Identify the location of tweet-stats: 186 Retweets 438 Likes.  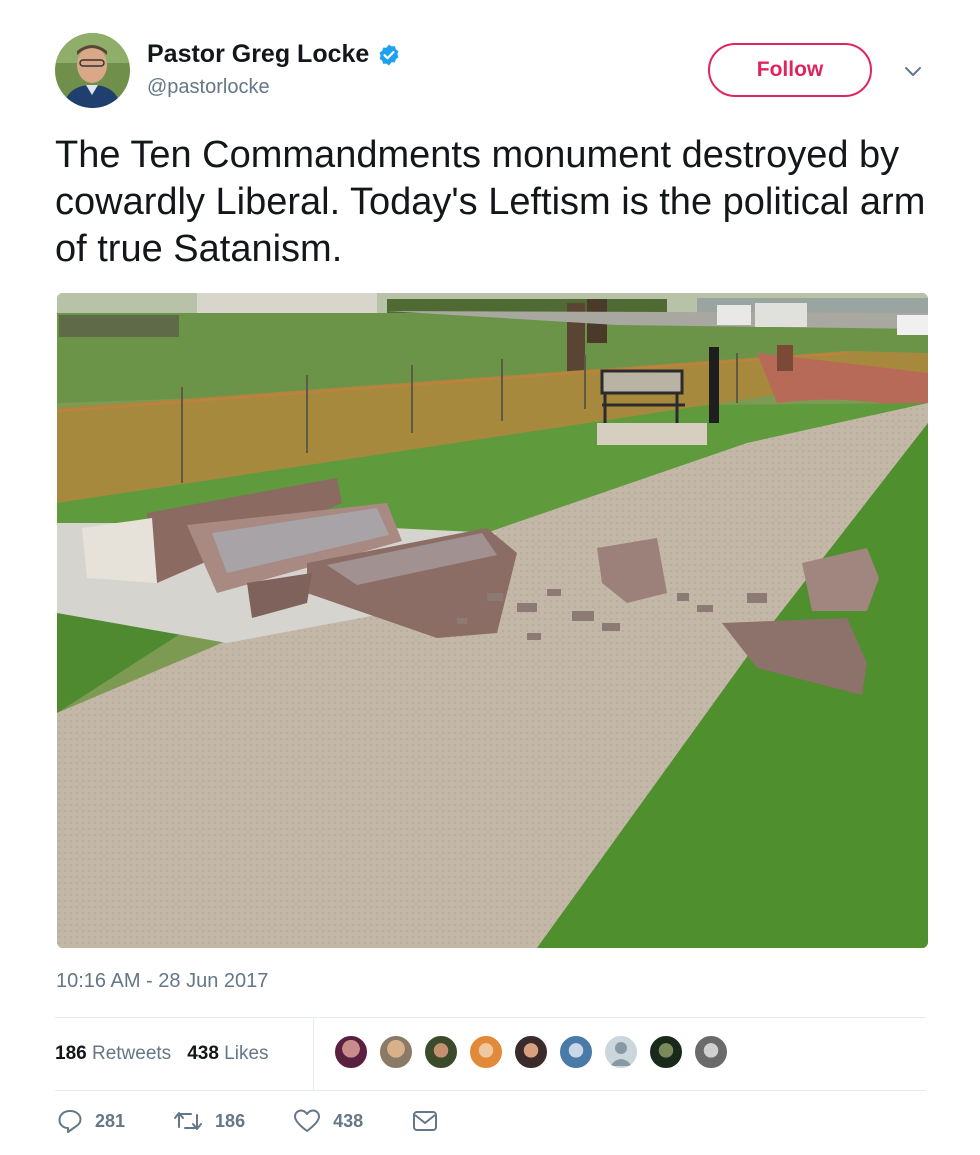
(170, 1054).